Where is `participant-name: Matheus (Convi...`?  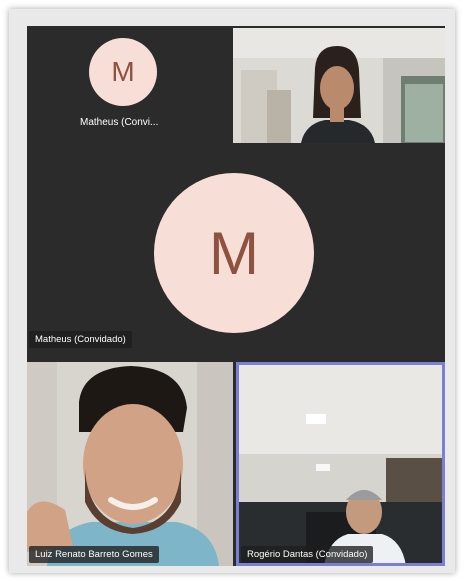 participant-name: Matheus (Convi... is located at coordinates (119, 122).